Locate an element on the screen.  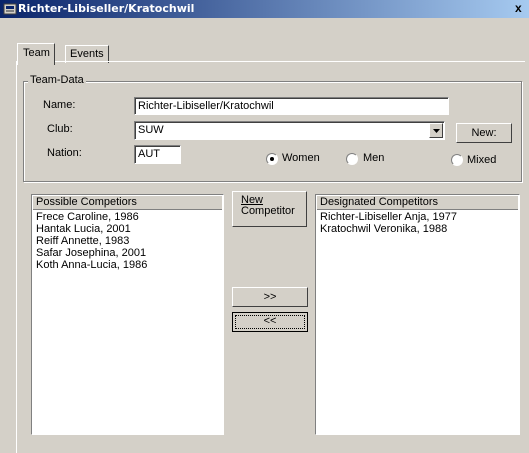
new-competitor-button: New Competitor is located at coordinates (269, 209).